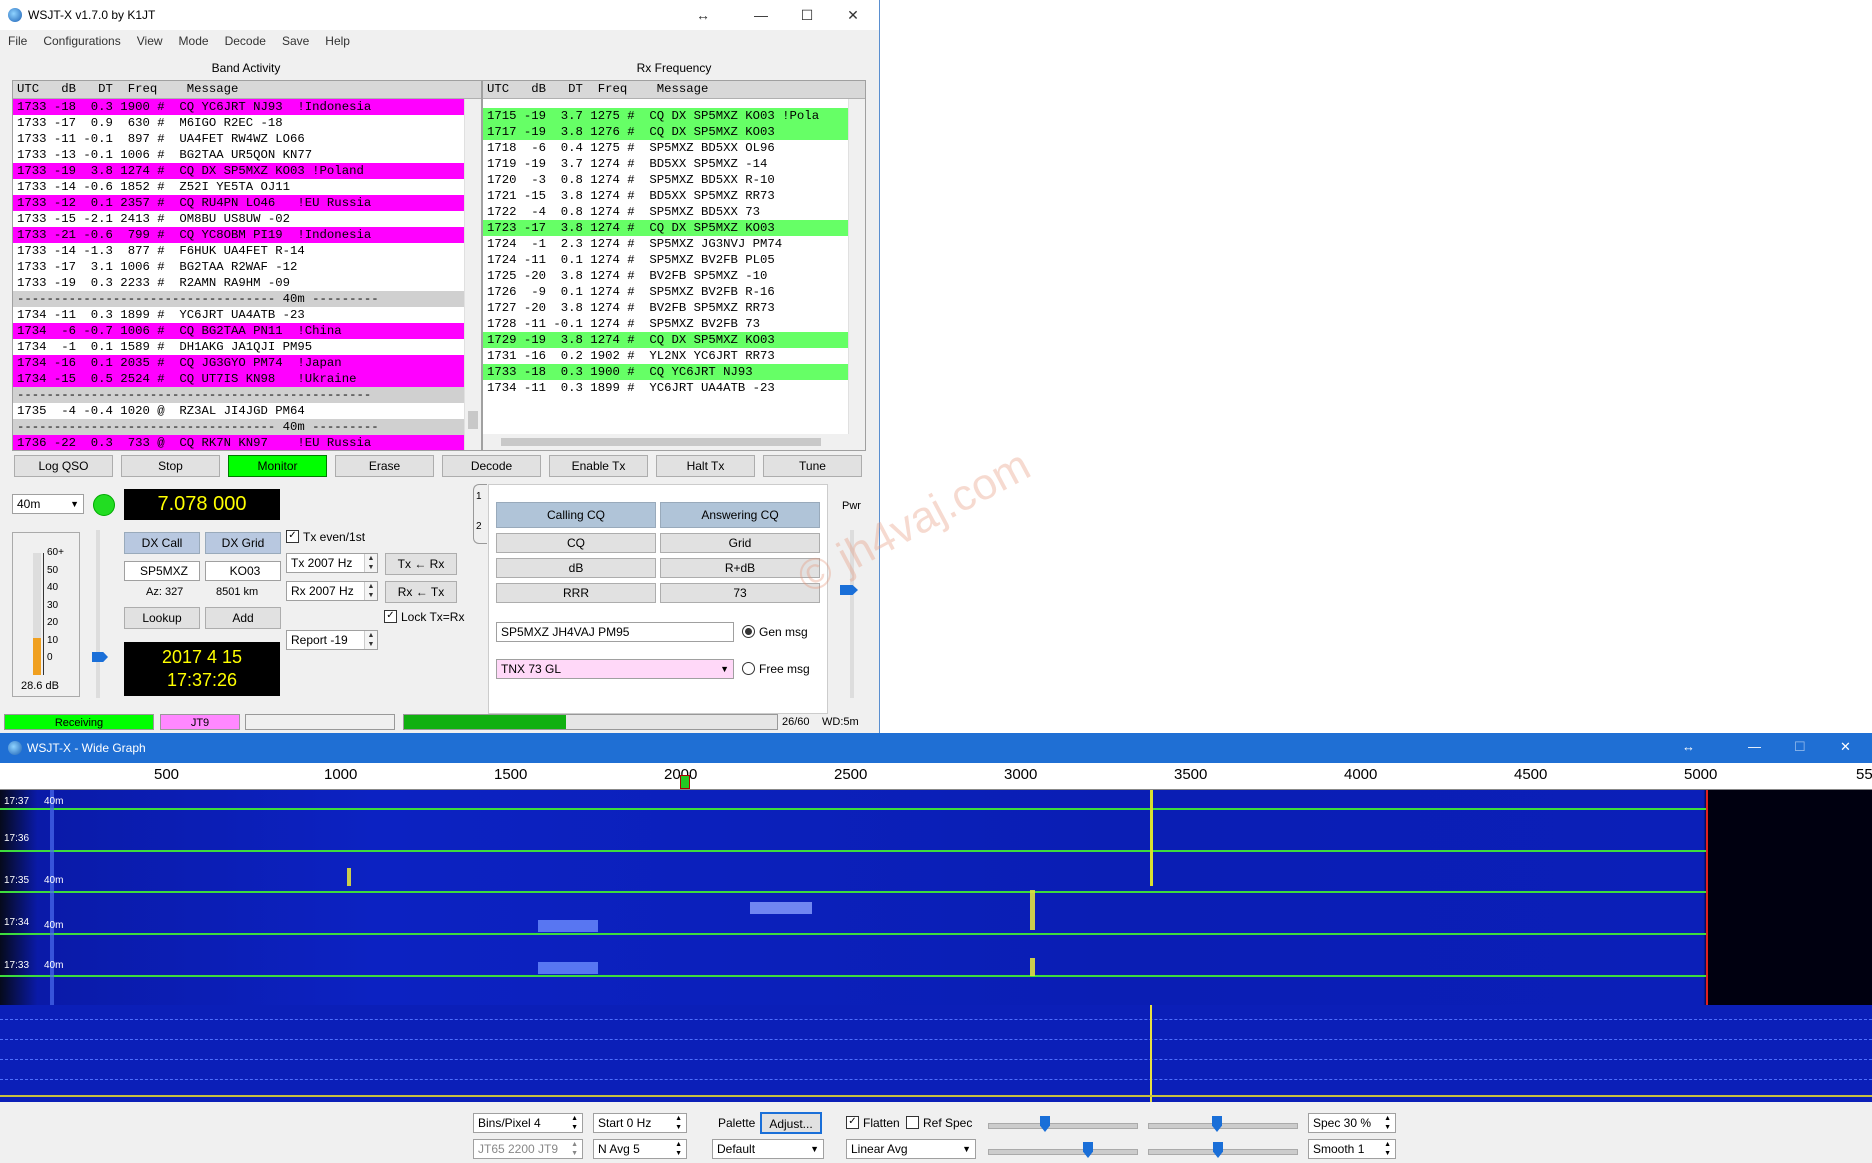  What do you see at coordinates (740, 543) in the screenshot?
I see `grid-button: Grid` at bounding box center [740, 543].